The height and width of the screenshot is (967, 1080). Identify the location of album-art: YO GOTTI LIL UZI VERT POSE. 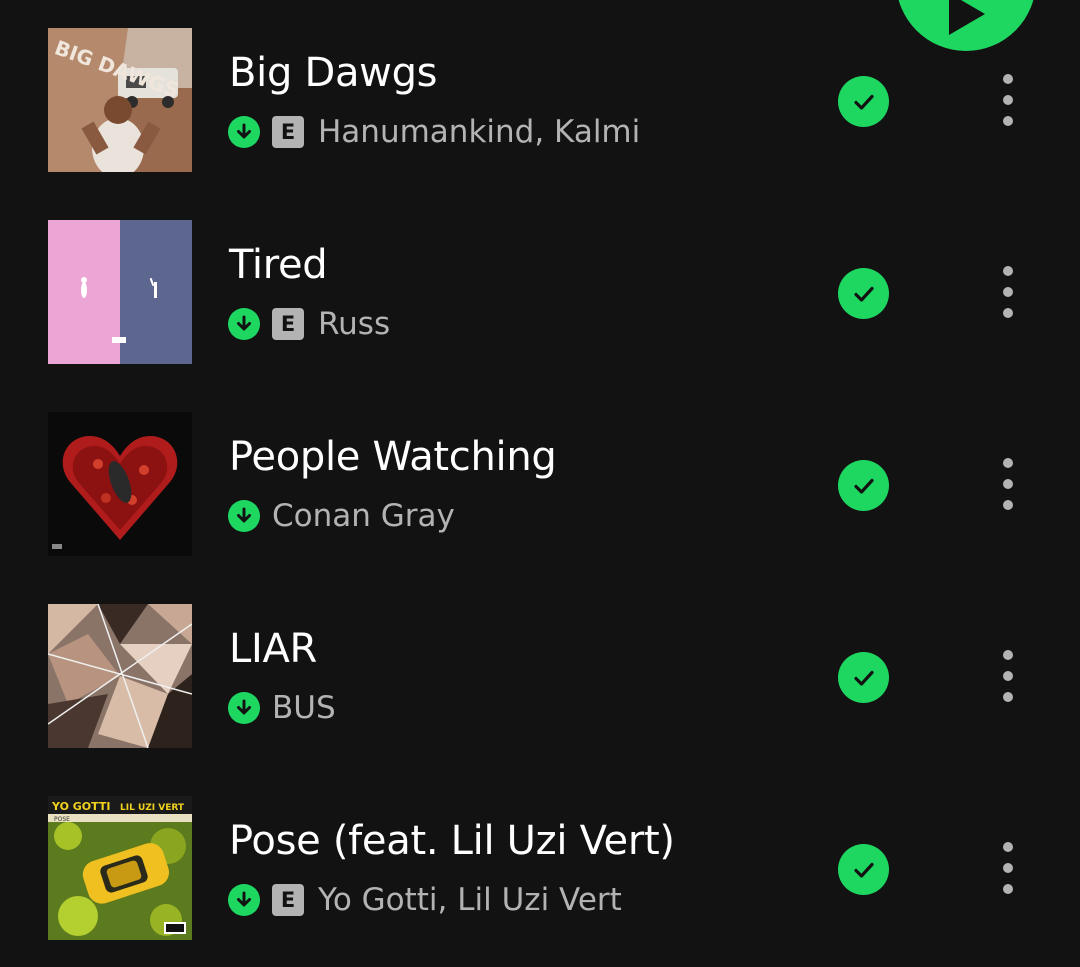
(120, 868).